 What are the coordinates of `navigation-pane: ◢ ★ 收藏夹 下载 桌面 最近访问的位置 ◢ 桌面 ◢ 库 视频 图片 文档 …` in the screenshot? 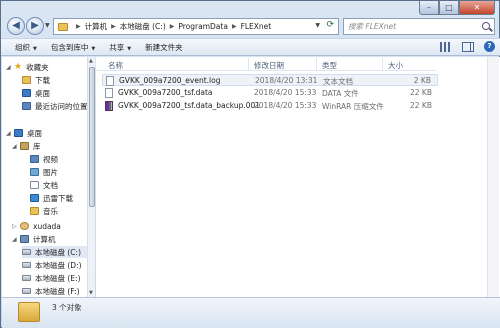 It's located at (48, 177).